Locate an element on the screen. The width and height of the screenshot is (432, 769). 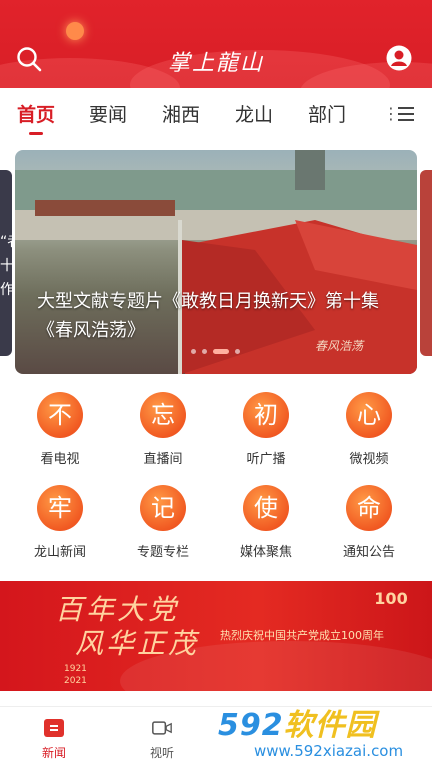
carousel-prev-slide: “者十作 is located at coordinates (6, 263).